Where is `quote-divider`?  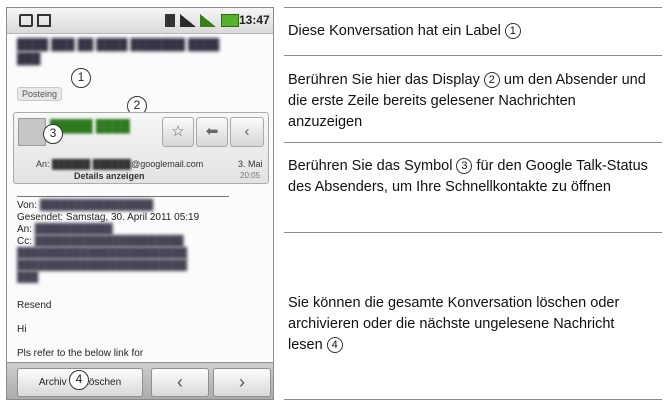 quote-divider is located at coordinates (123, 196).